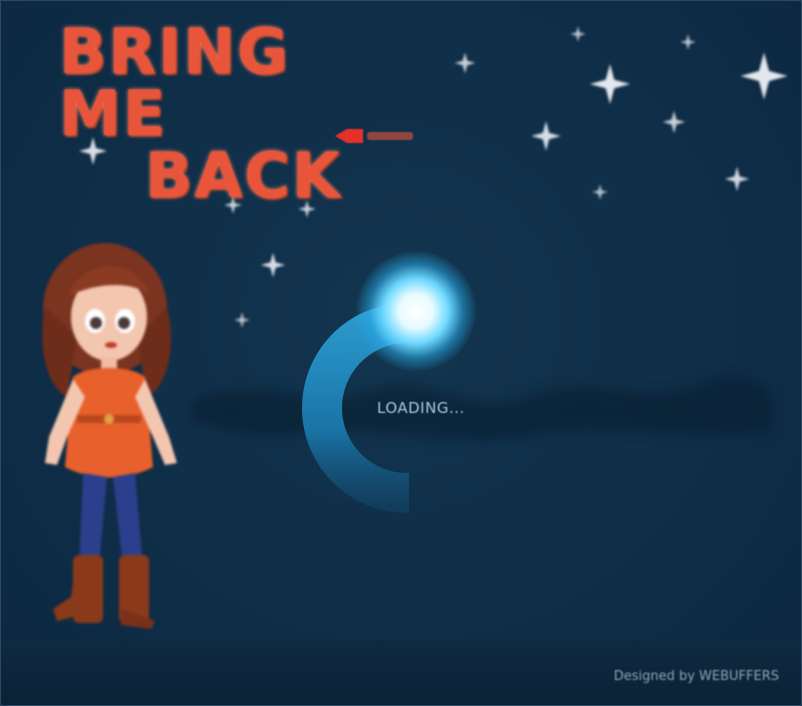 Image resolution: width=802 pixels, height=706 pixels. What do you see at coordinates (239, 114) in the screenshot?
I see `game-title: BRING ME BACK` at bounding box center [239, 114].